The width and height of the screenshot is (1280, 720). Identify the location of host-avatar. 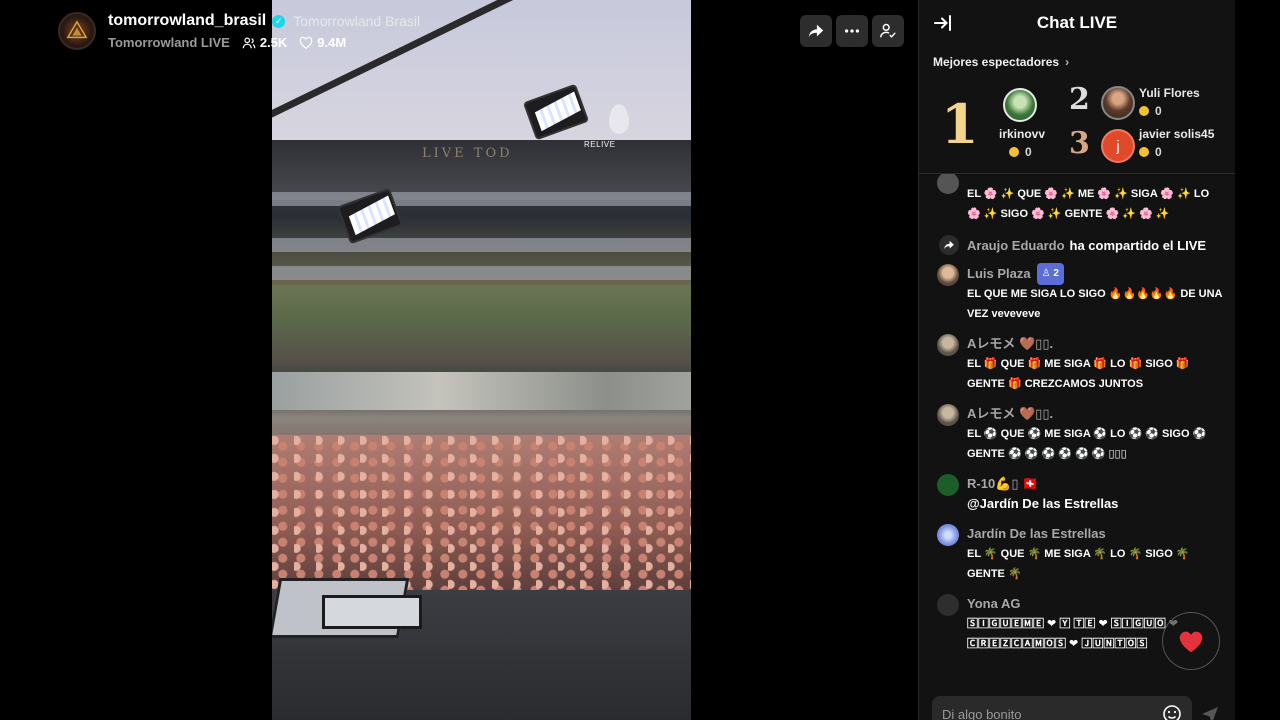
(77, 31).